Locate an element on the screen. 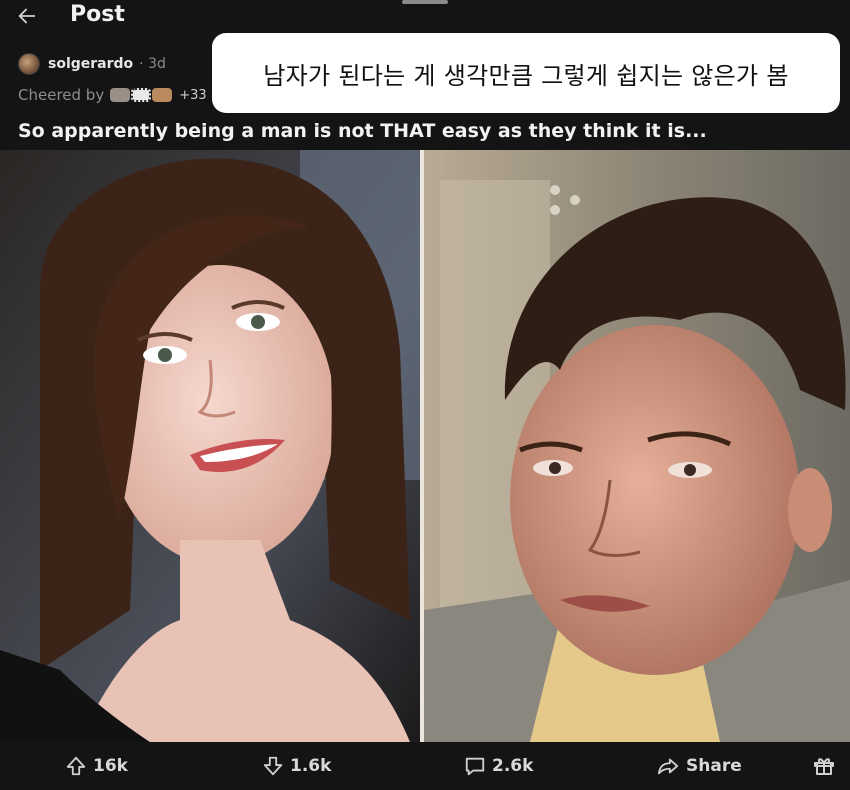  upvote-button: 16k is located at coordinates (96, 766).